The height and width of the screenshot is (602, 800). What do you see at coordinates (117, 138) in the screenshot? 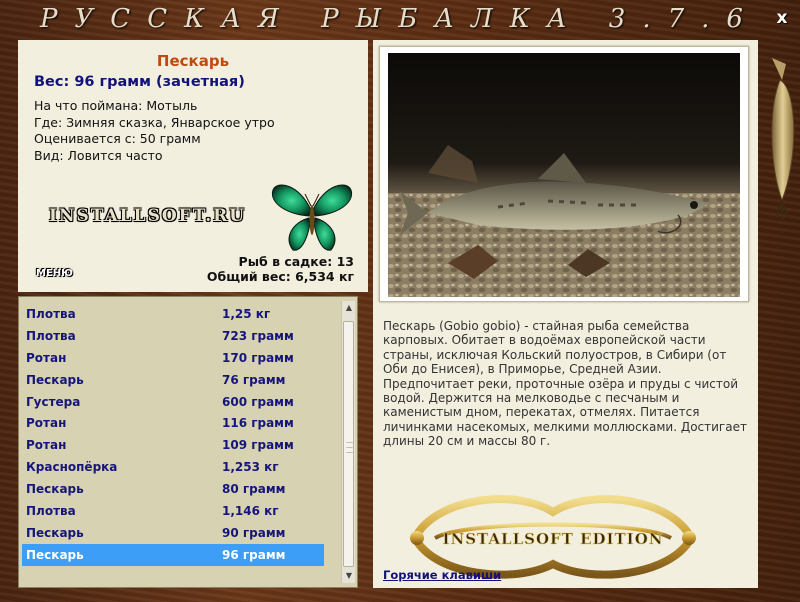
I see `valued-from: Оценивается с: 50 грамм` at bounding box center [117, 138].